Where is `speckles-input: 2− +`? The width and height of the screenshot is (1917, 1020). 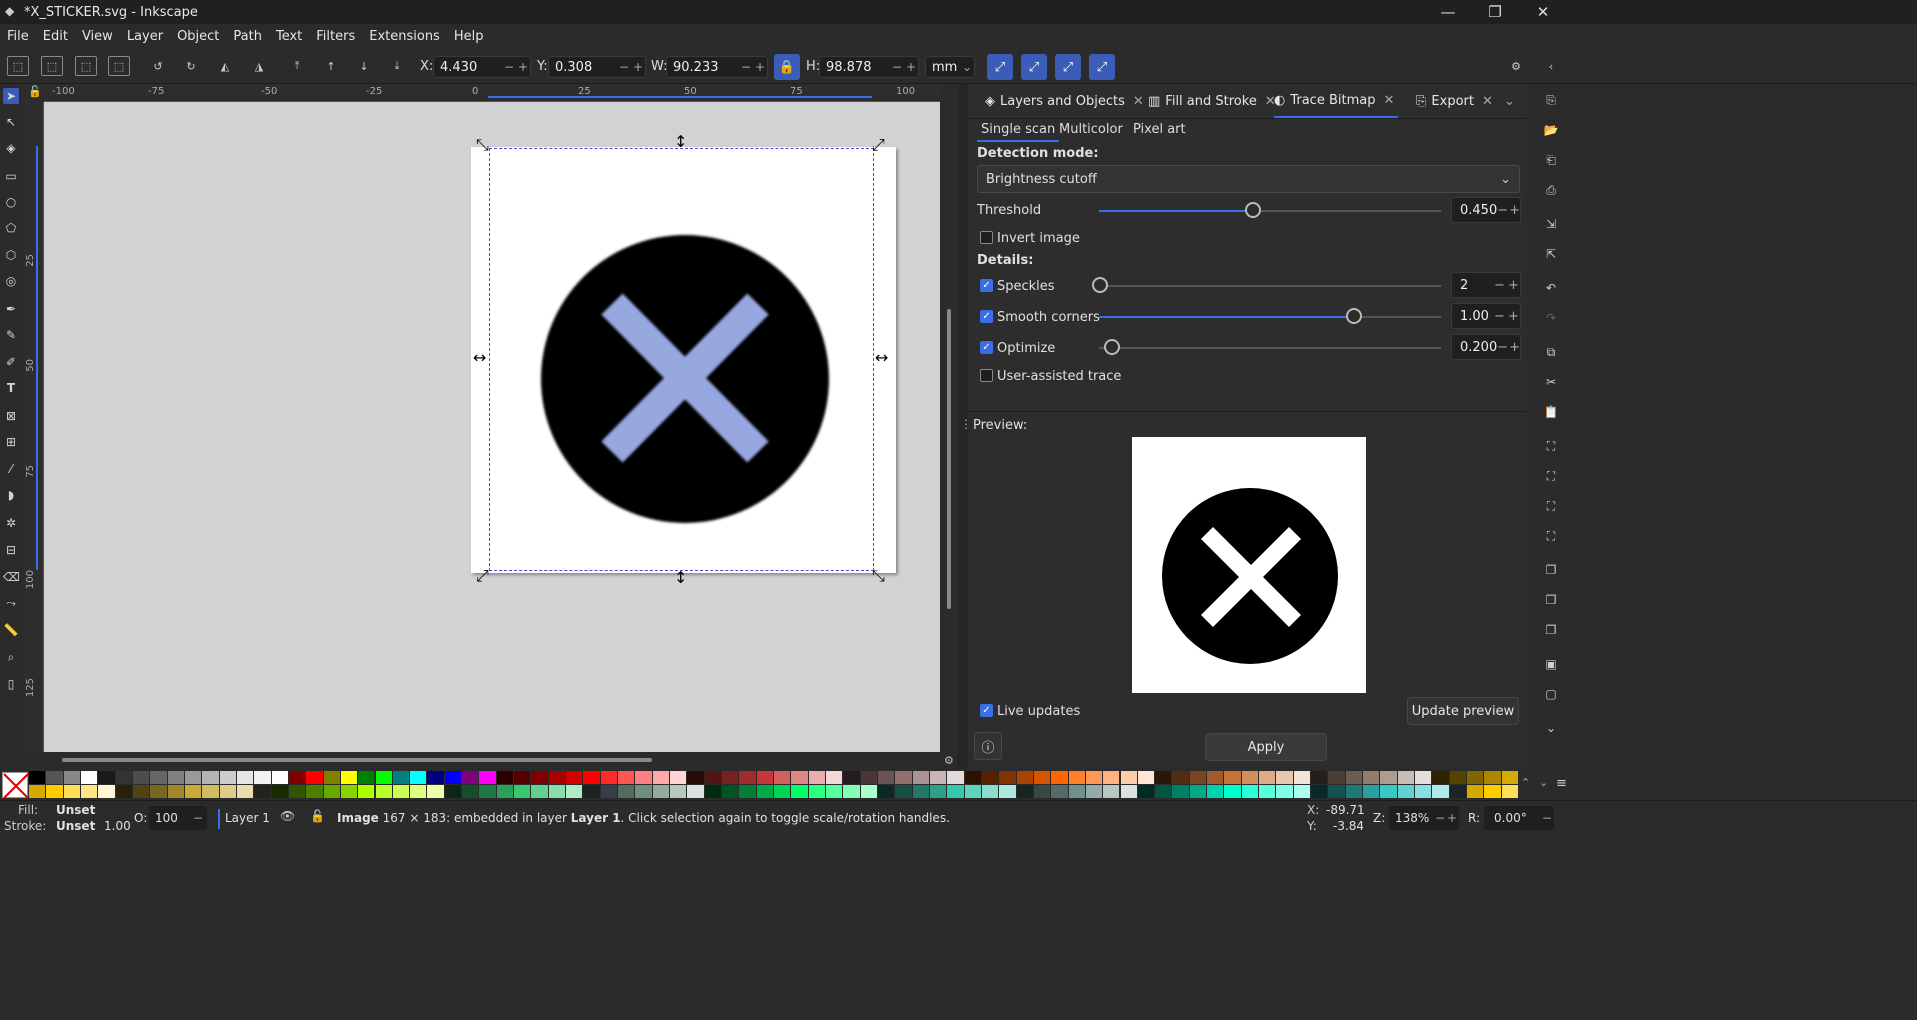 speckles-input: 2− + is located at coordinates (1486, 285).